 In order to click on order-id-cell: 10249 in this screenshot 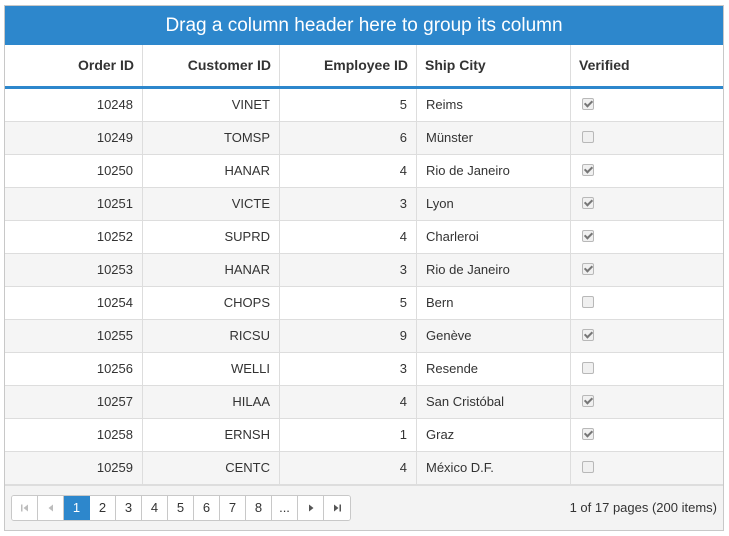, I will do `click(74, 138)`.